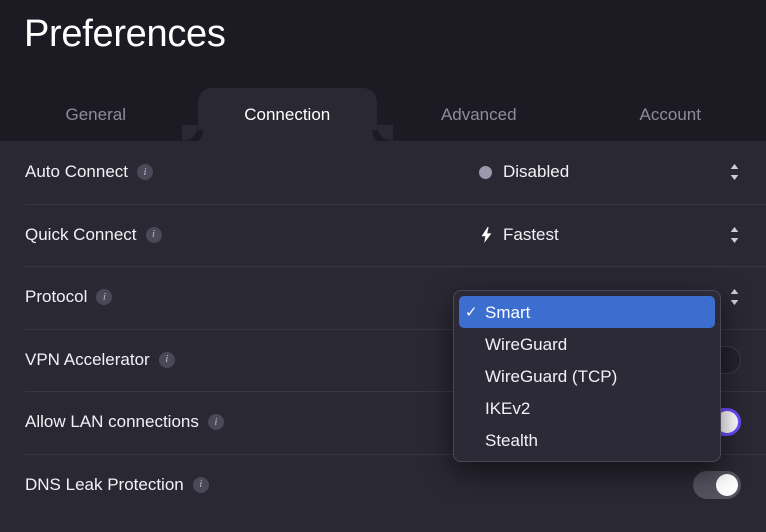 Image resolution: width=766 pixels, height=532 pixels. I want to click on setting-label: VPN Accelerator, so click(87, 359).